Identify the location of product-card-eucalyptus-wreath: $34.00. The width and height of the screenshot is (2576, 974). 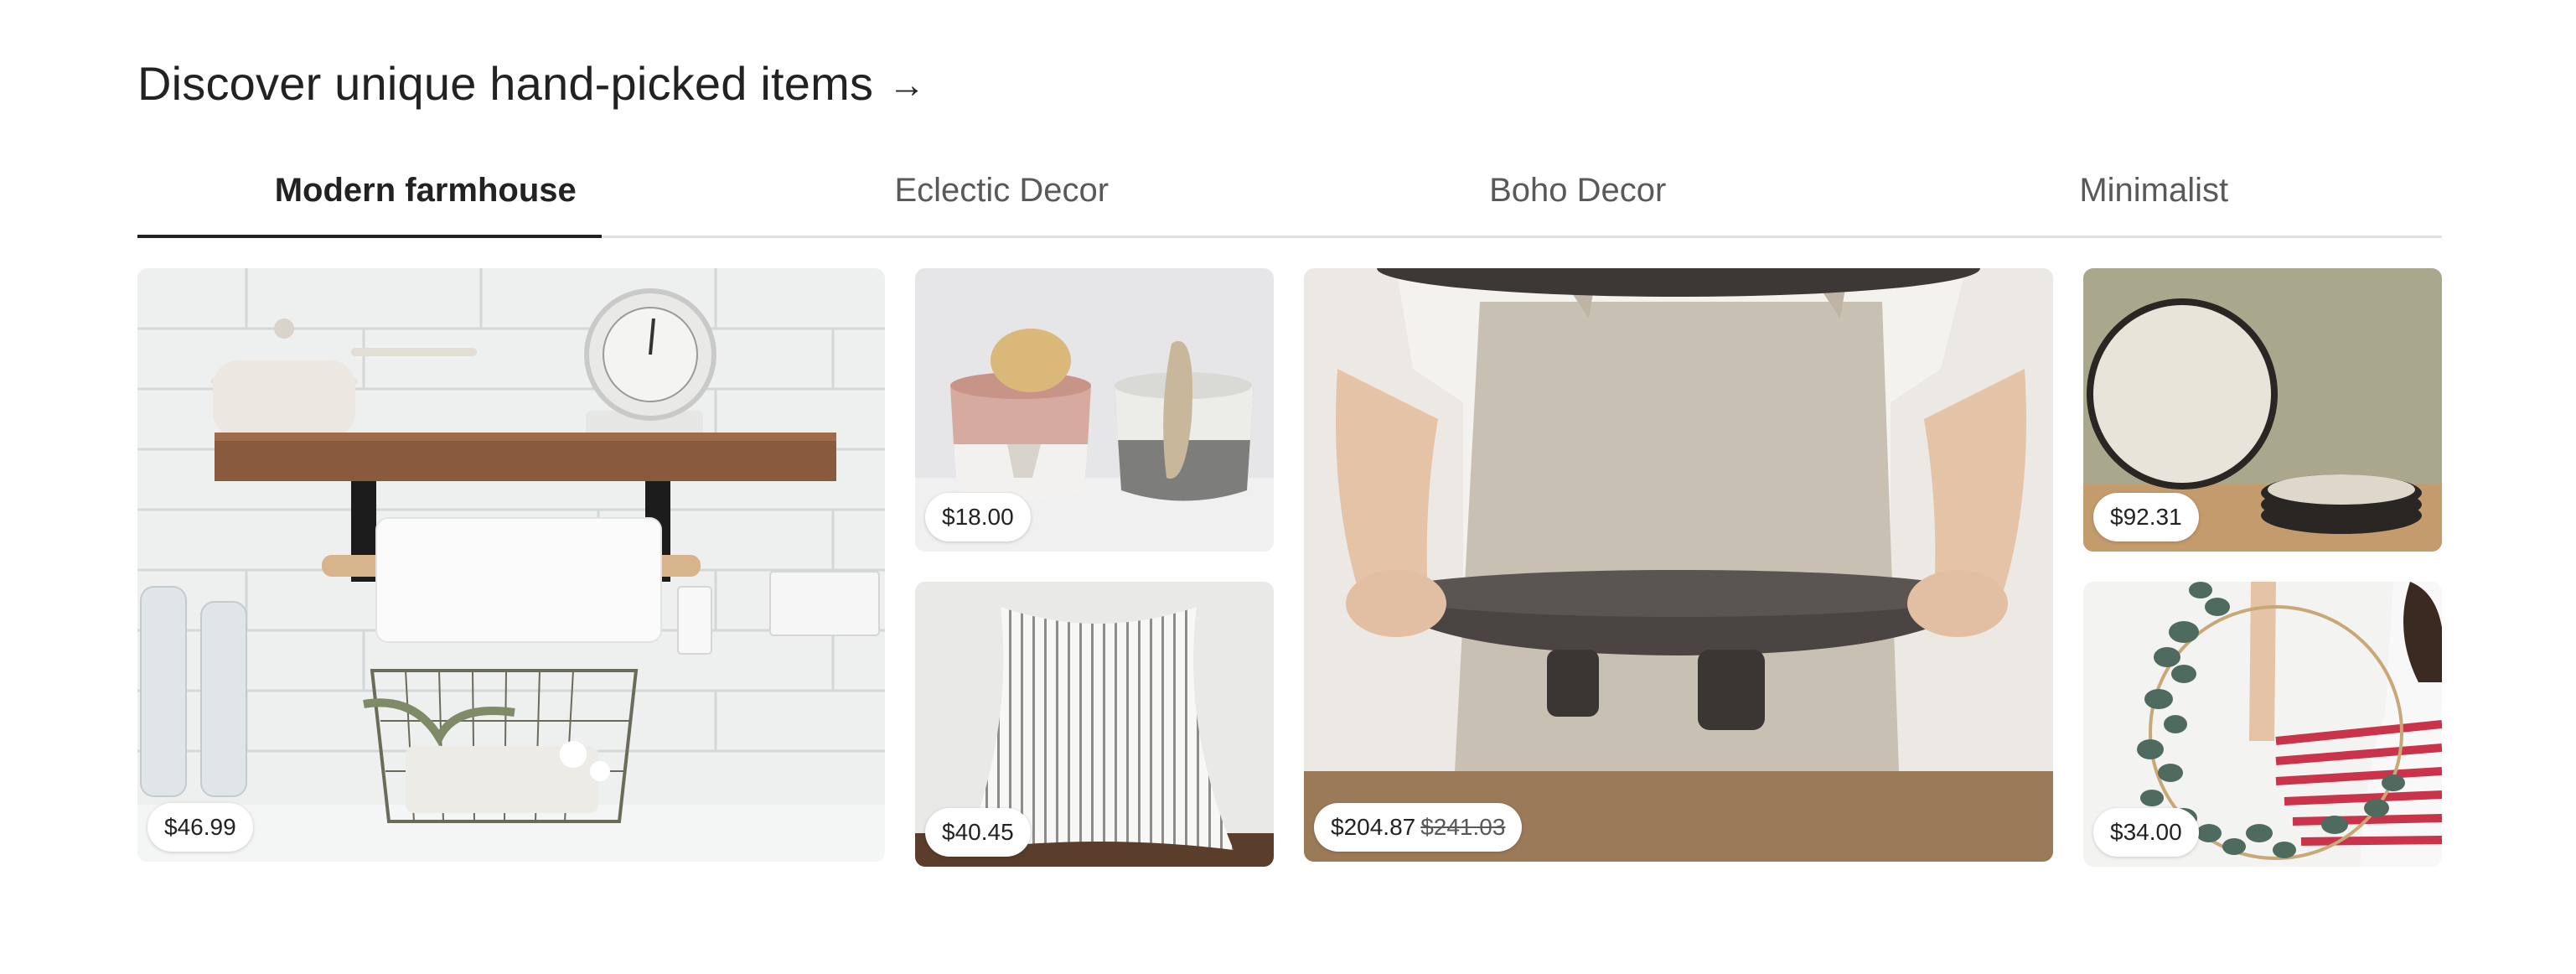
(2262, 724).